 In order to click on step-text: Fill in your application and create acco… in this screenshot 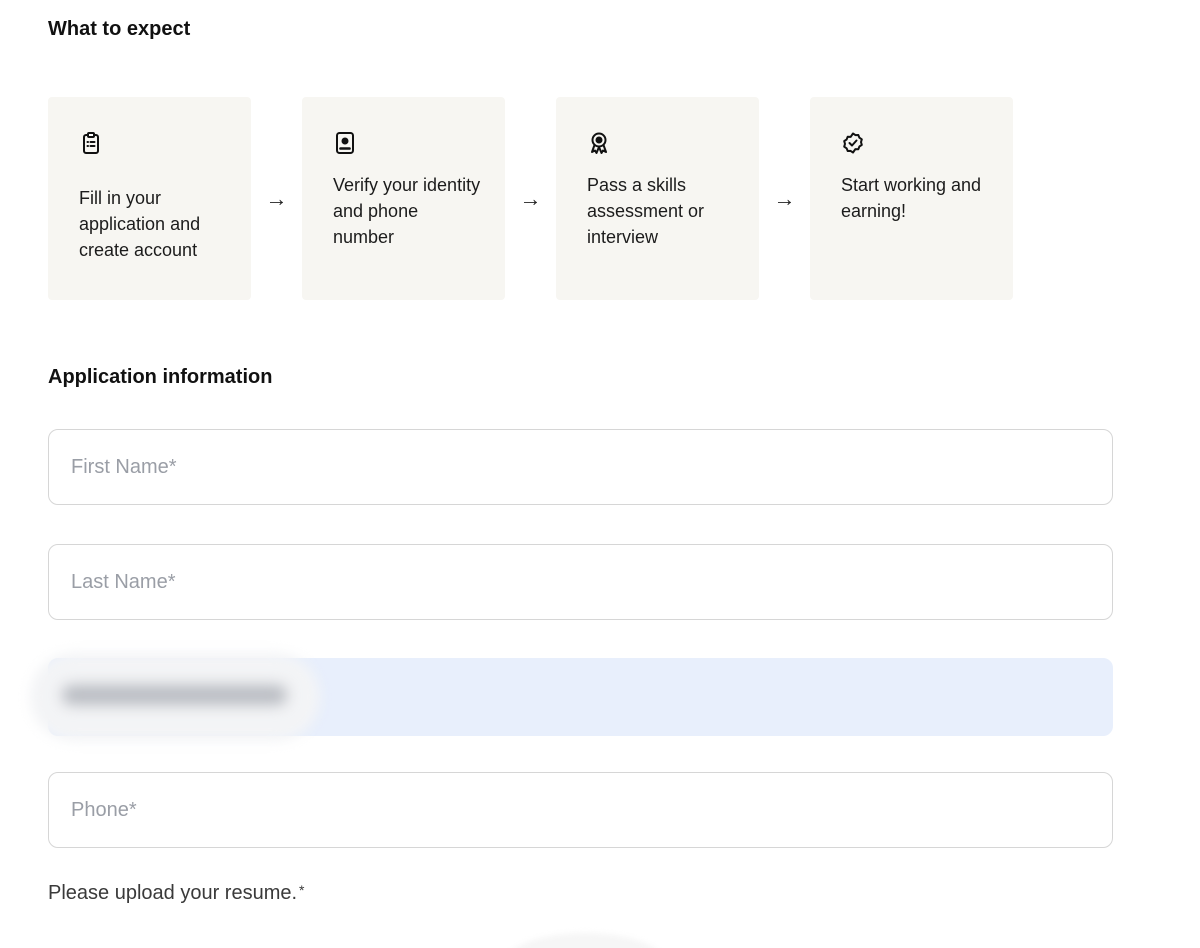, I will do `click(140, 224)`.